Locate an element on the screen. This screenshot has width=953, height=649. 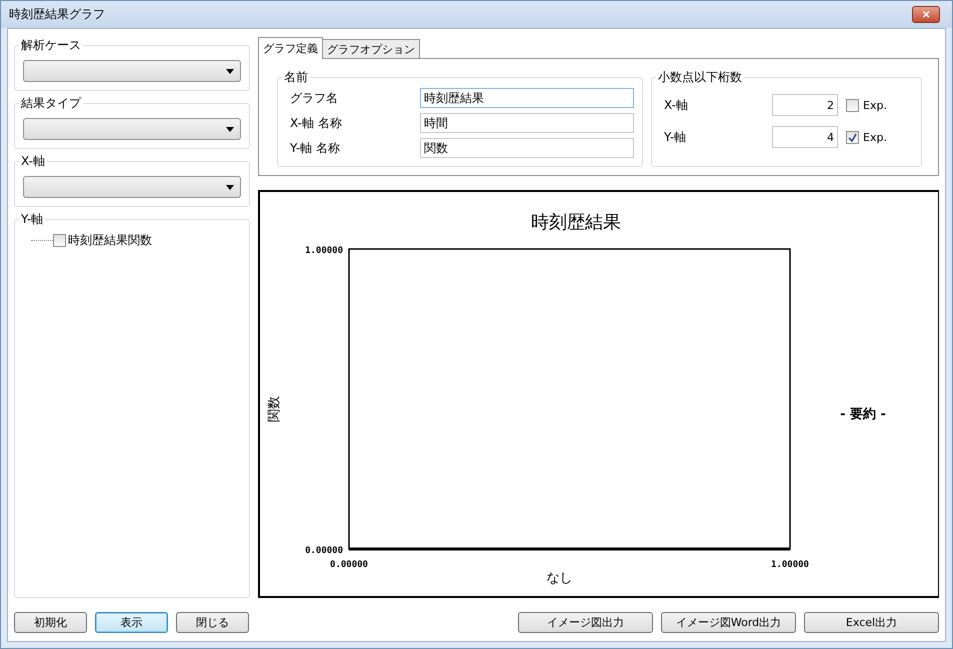
field-label: Y-軸 名称 is located at coordinates (316, 148).